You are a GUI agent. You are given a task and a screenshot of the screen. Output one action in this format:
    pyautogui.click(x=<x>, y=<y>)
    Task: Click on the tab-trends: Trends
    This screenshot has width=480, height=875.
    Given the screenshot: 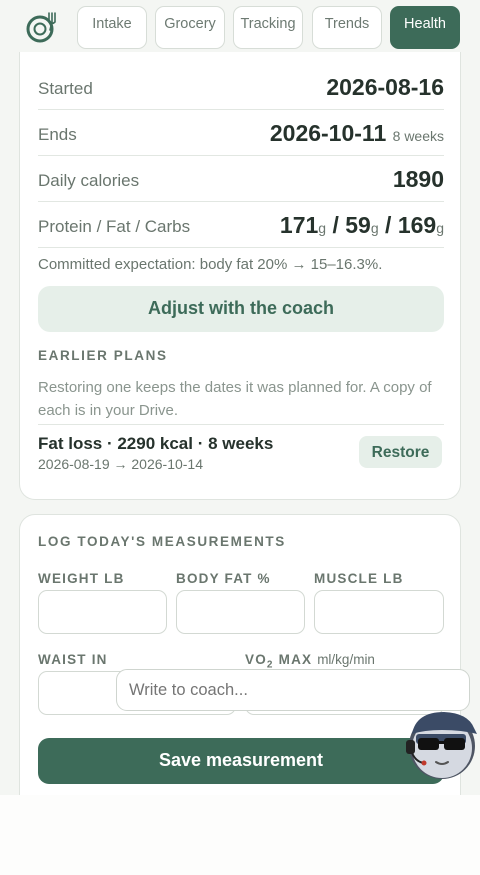 What is the action you would take?
    pyautogui.click(x=347, y=27)
    